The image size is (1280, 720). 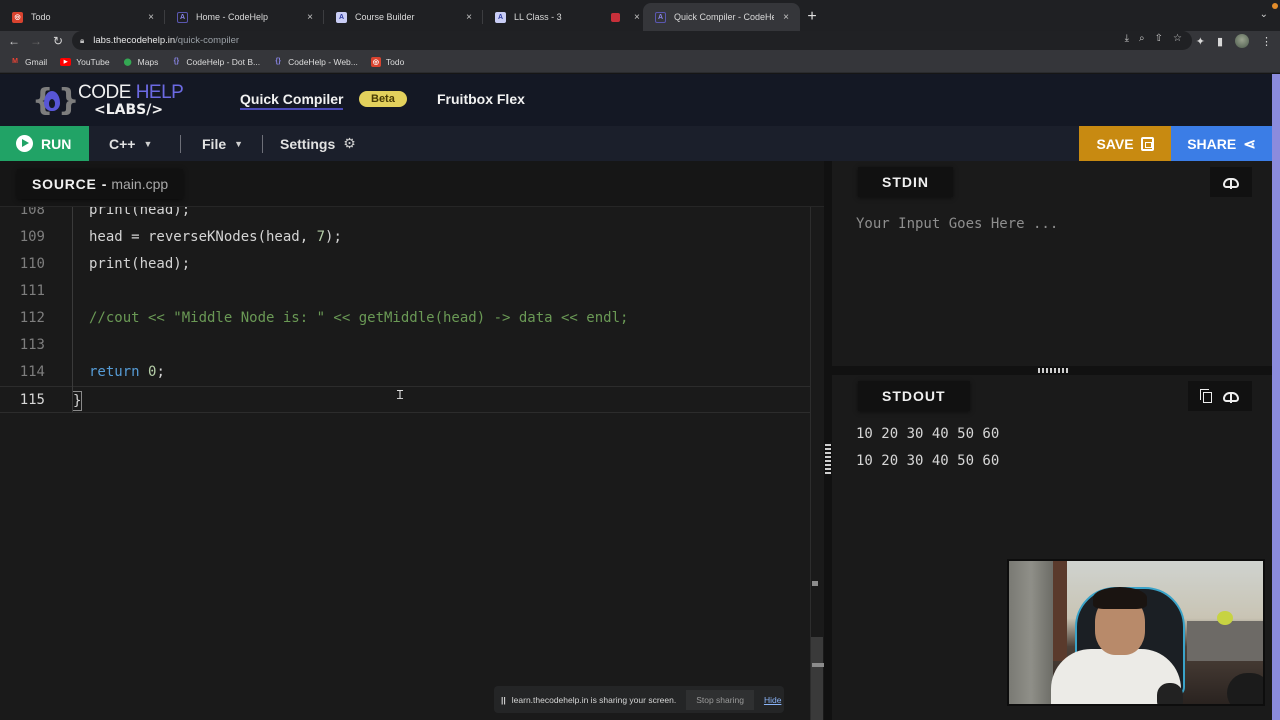 What do you see at coordinates (383, 99) in the screenshot?
I see `beta-badge: Beta` at bounding box center [383, 99].